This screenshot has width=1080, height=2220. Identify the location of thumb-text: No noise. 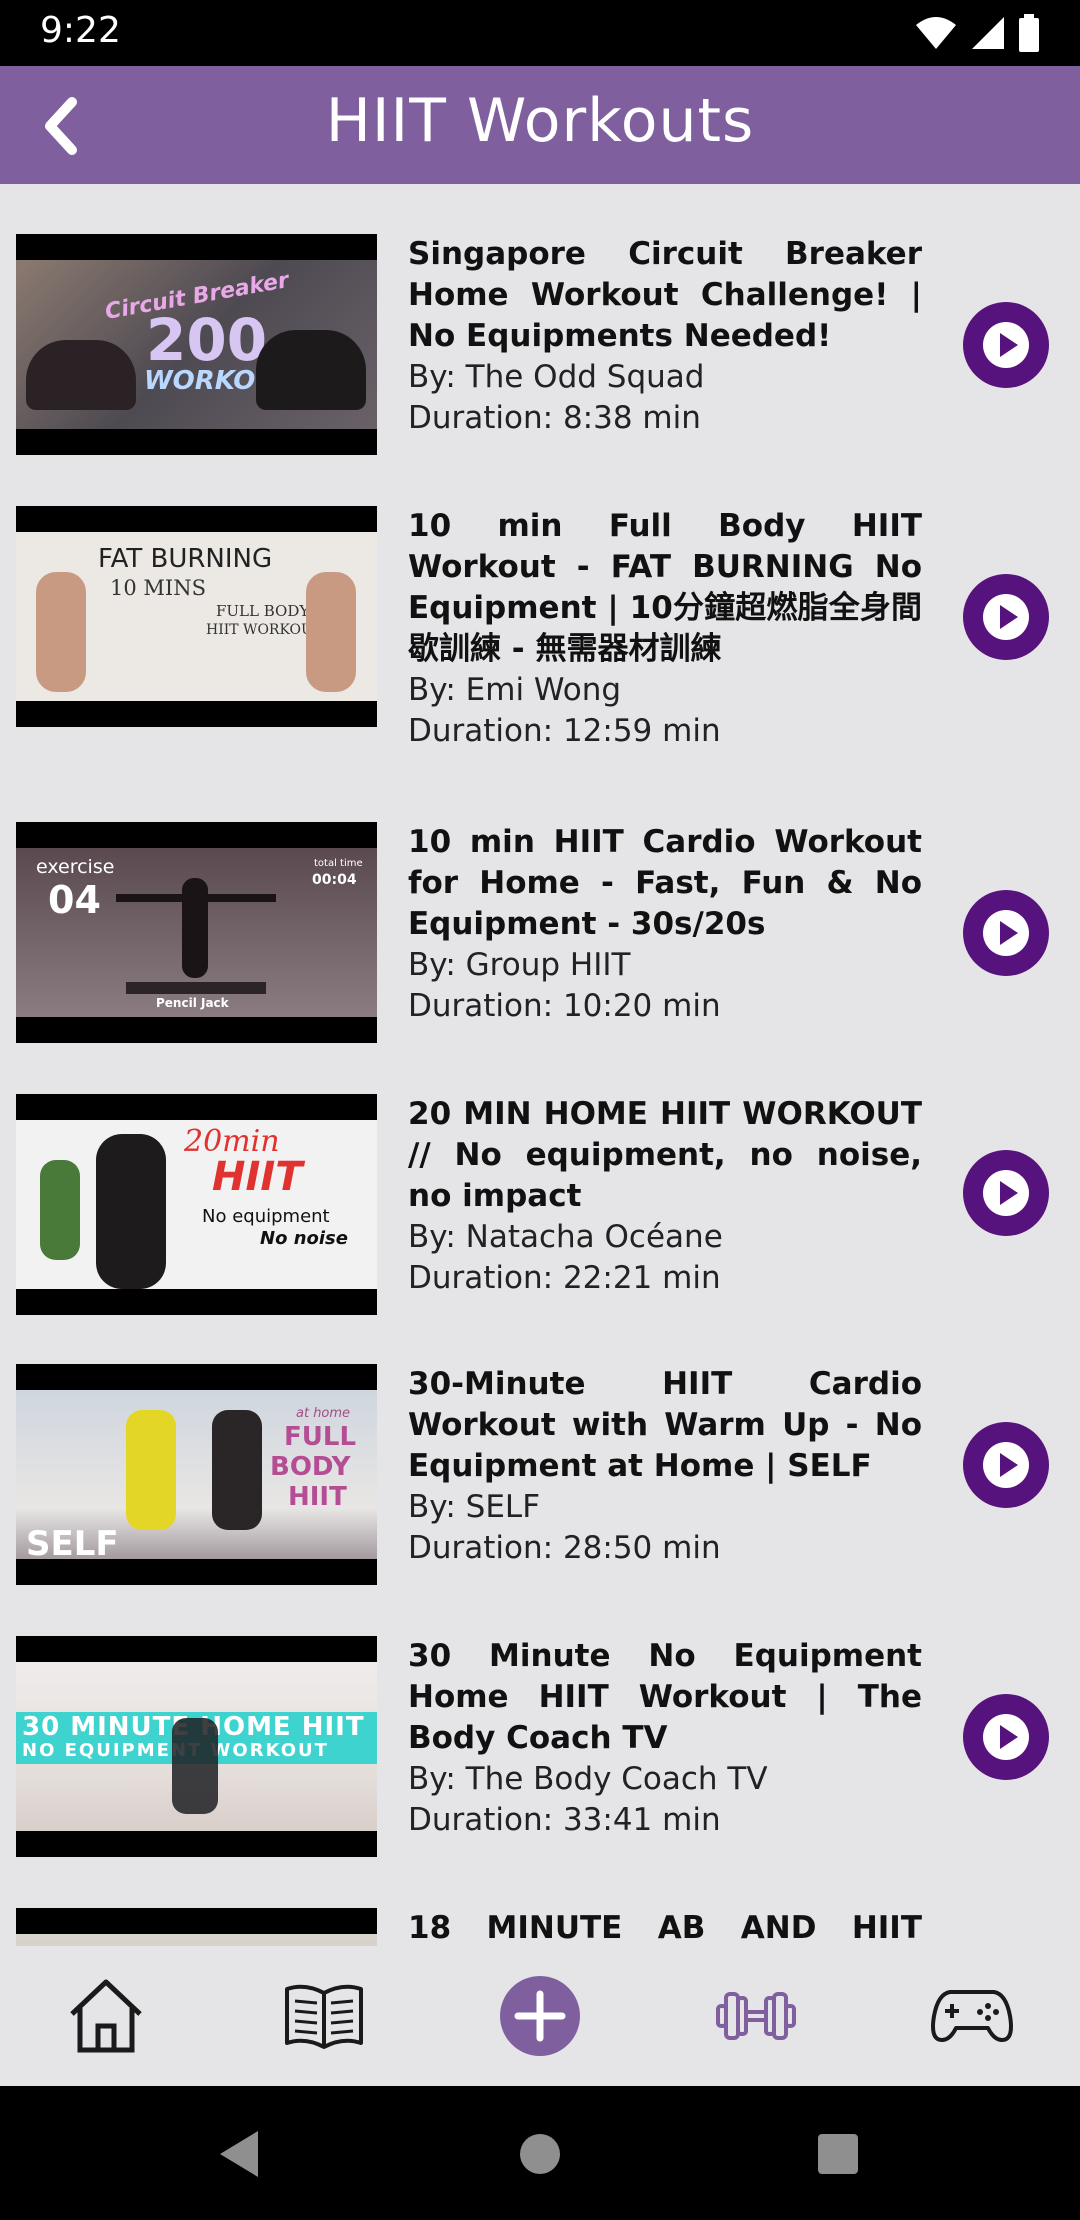
(304, 1238).